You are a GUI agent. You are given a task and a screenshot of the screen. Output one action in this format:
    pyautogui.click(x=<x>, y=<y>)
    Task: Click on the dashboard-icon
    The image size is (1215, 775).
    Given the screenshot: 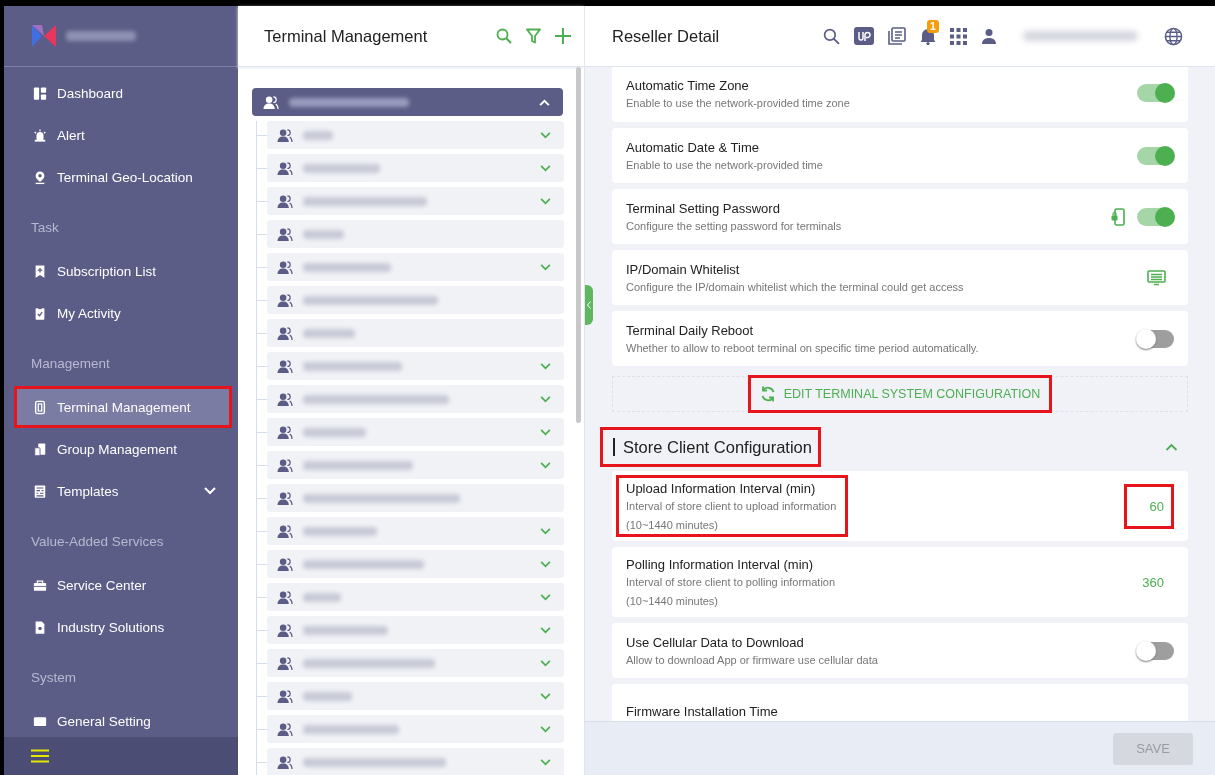 What is the action you would take?
    pyautogui.click(x=40, y=93)
    